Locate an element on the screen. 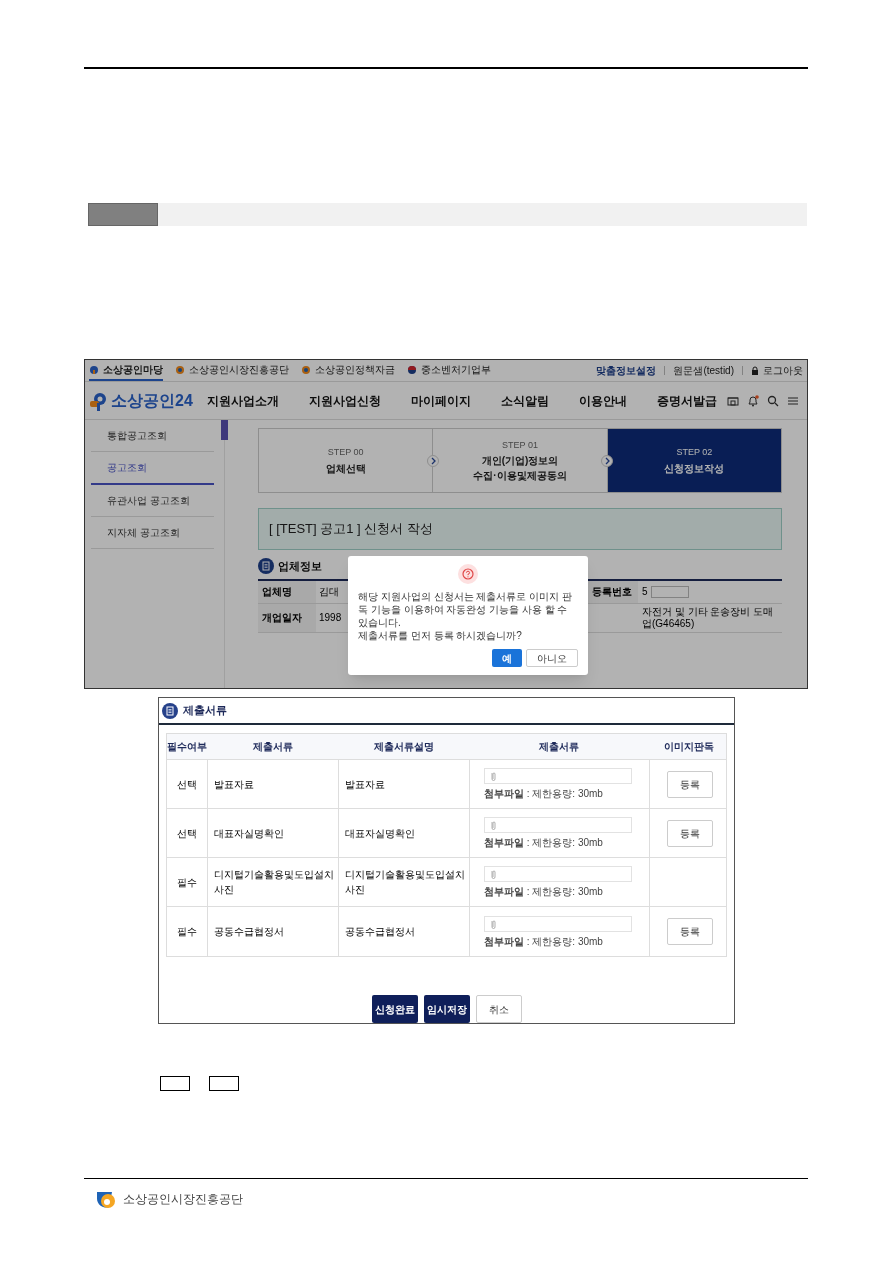 The image size is (893, 1262). scrollbar-thumb is located at coordinates (224, 430).